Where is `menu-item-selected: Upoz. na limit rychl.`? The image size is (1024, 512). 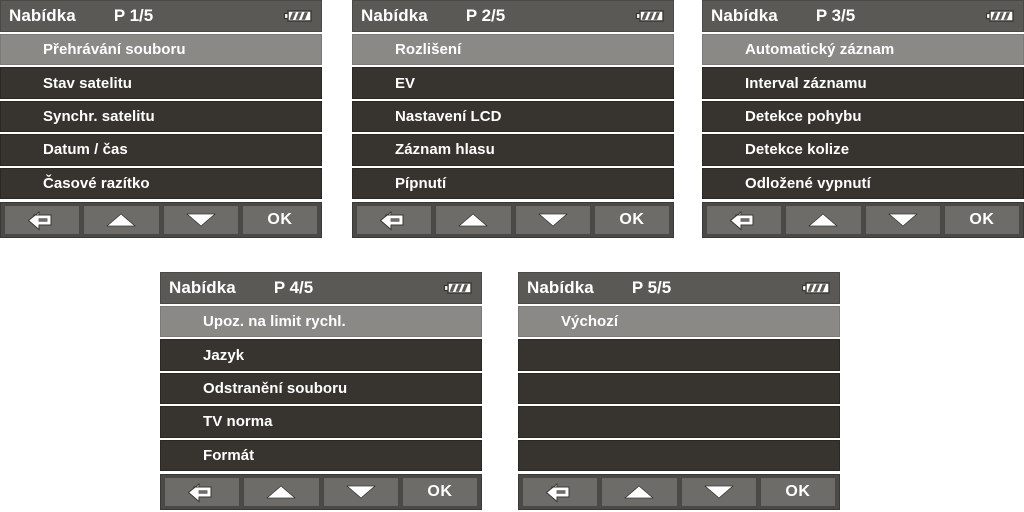 menu-item-selected: Upoz. na limit rychl. is located at coordinates (321, 322).